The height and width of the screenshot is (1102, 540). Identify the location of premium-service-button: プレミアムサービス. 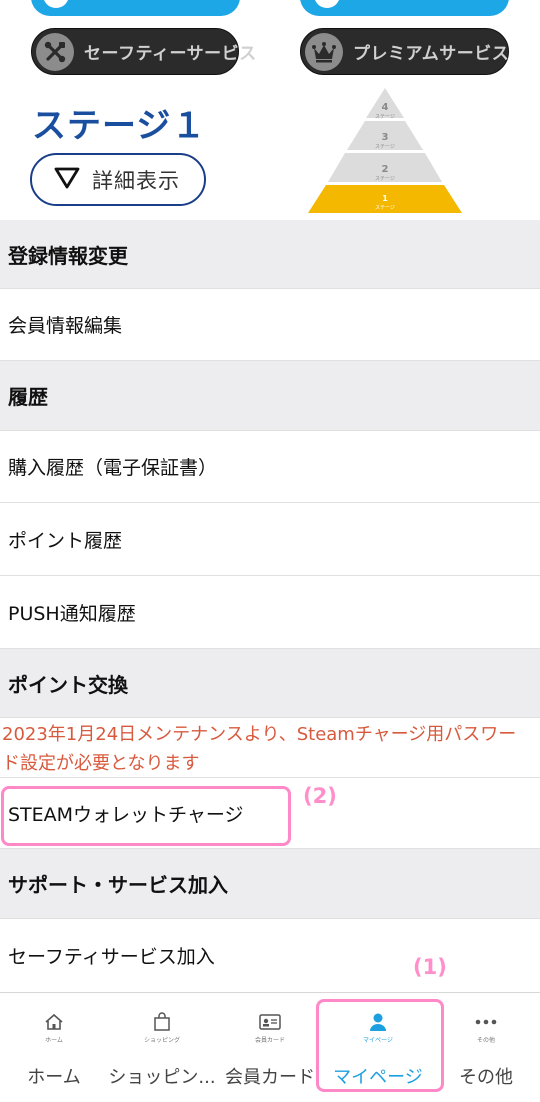
(404, 51).